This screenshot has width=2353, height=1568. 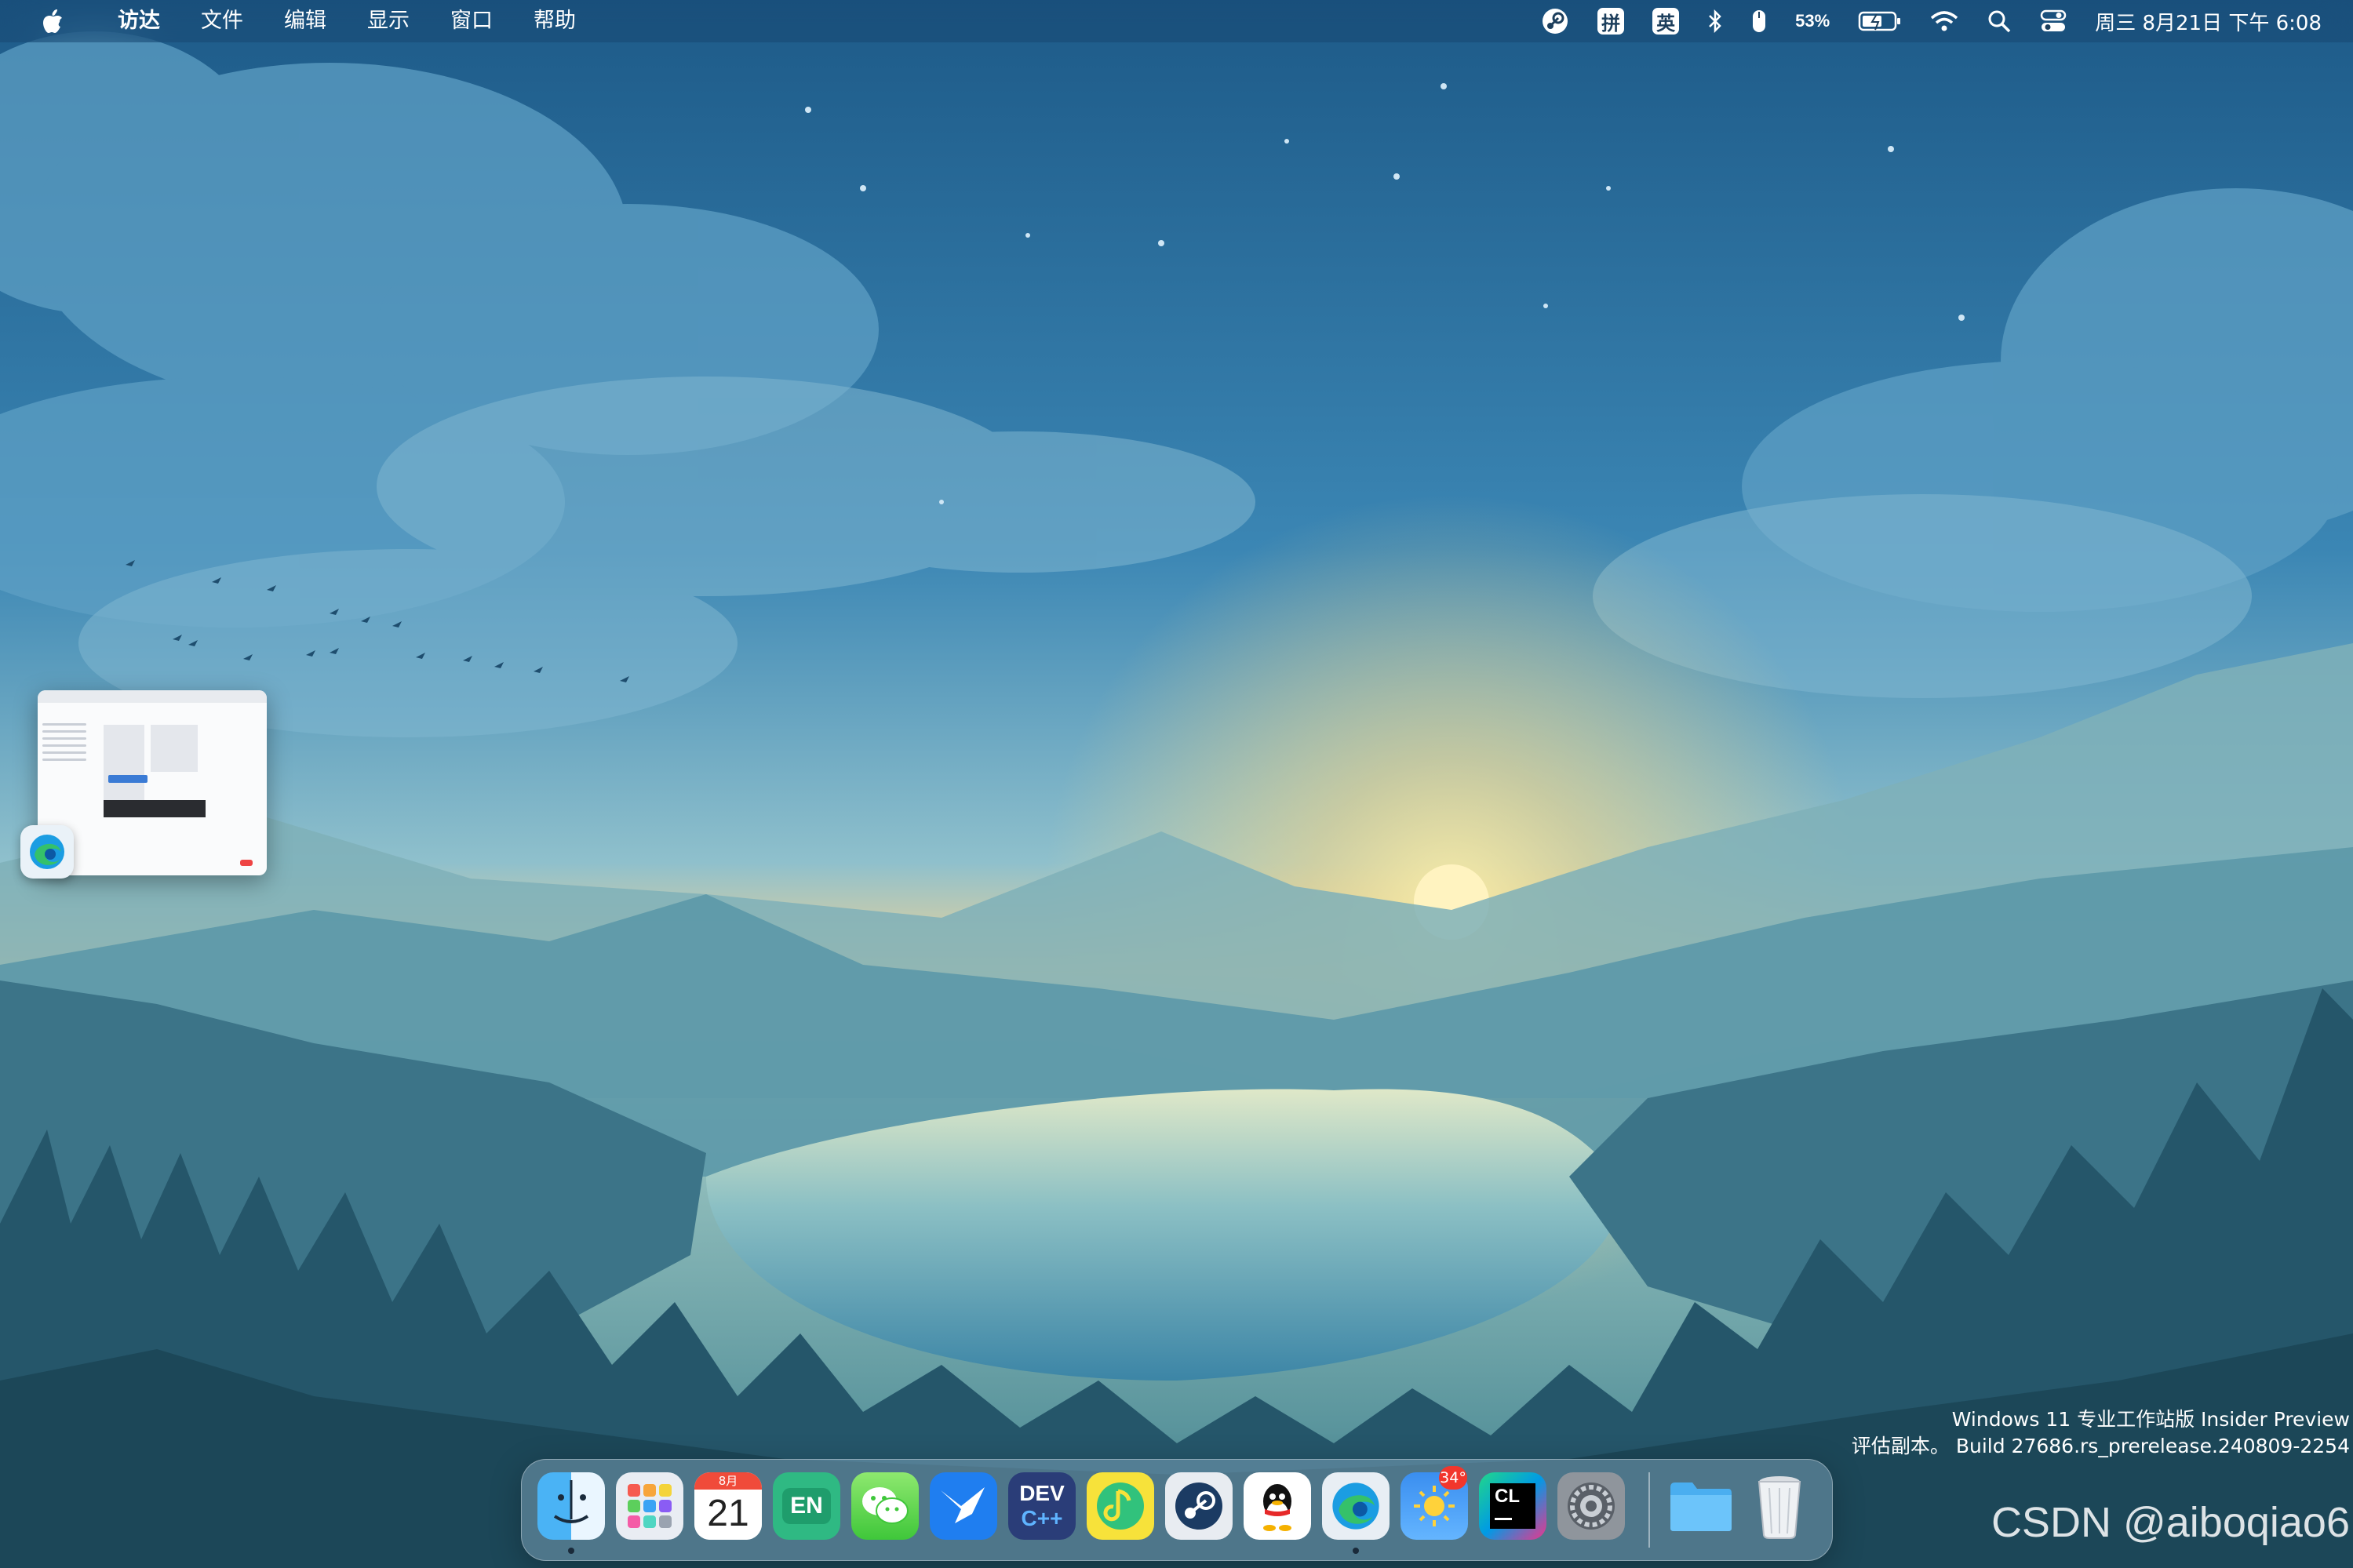 What do you see at coordinates (388, 21) in the screenshot?
I see `menu-view: 显示` at bounding box center [388, 21].